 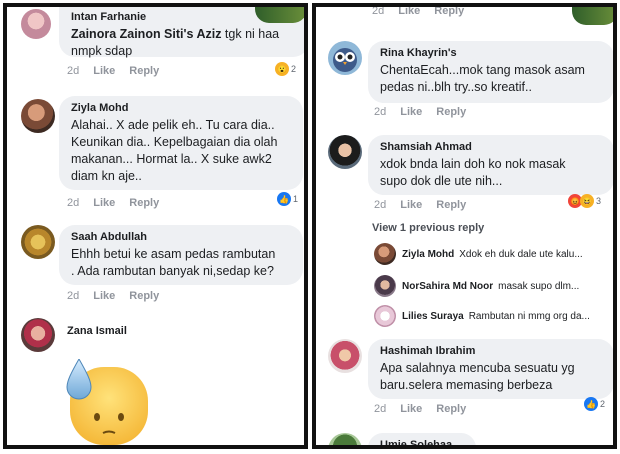 What do you see at coordinates (296, 199) in the screenshot?
I see `reaction-number: 1` at bounding box center [296, 199].